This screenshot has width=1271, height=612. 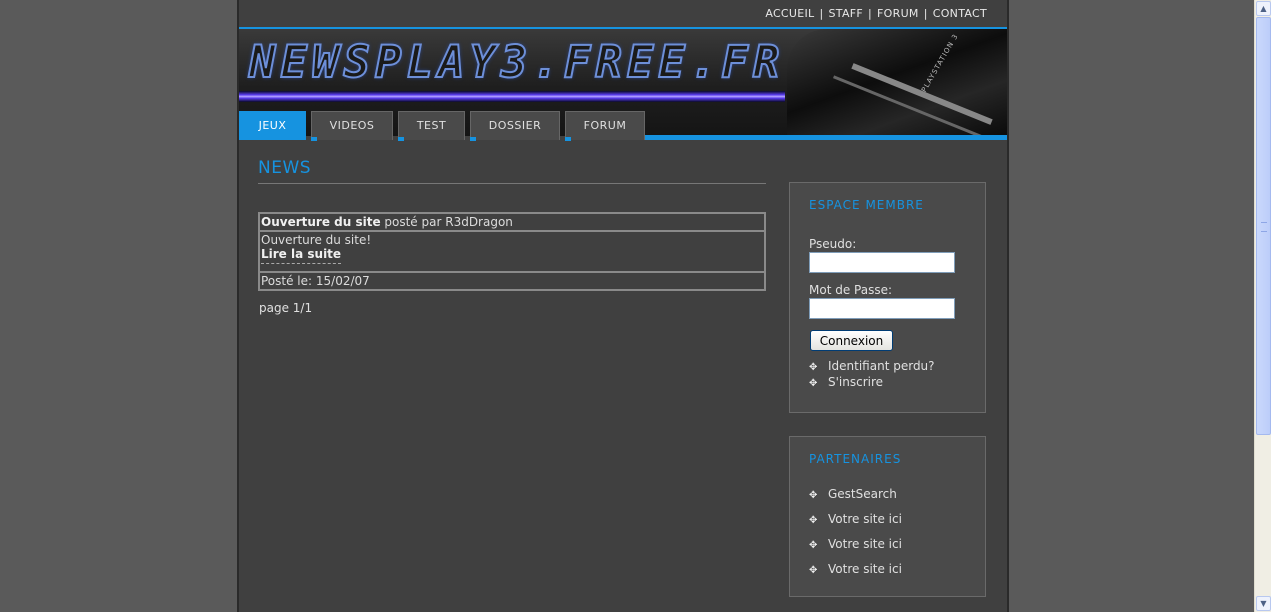 I want to click on partner-link-1: ✥ Votre site ici, so click(x=855, y=519).